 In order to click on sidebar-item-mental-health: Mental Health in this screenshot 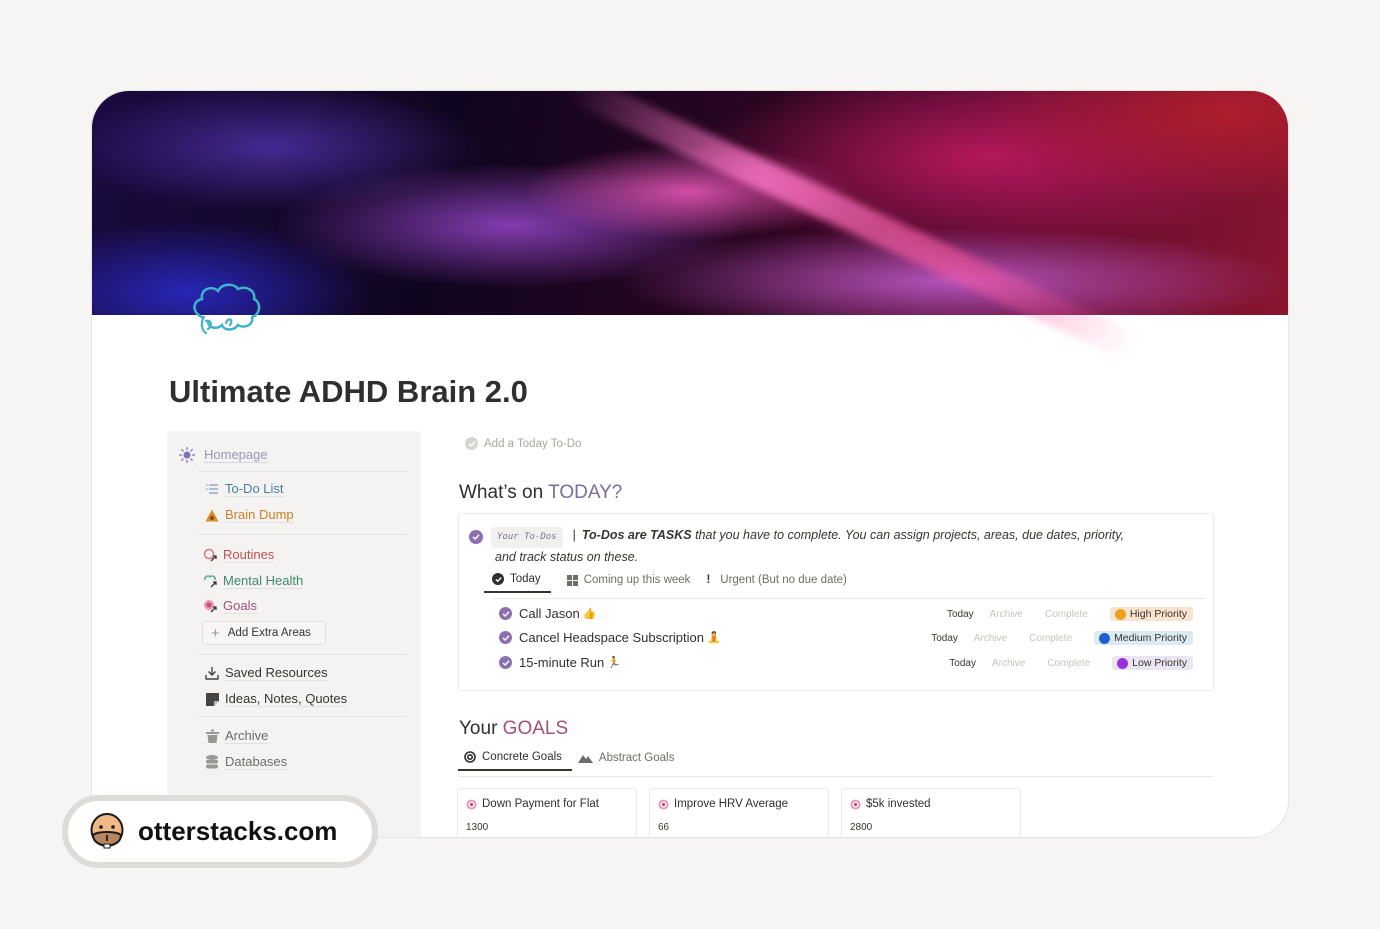, I will do `click(253, 581)`.